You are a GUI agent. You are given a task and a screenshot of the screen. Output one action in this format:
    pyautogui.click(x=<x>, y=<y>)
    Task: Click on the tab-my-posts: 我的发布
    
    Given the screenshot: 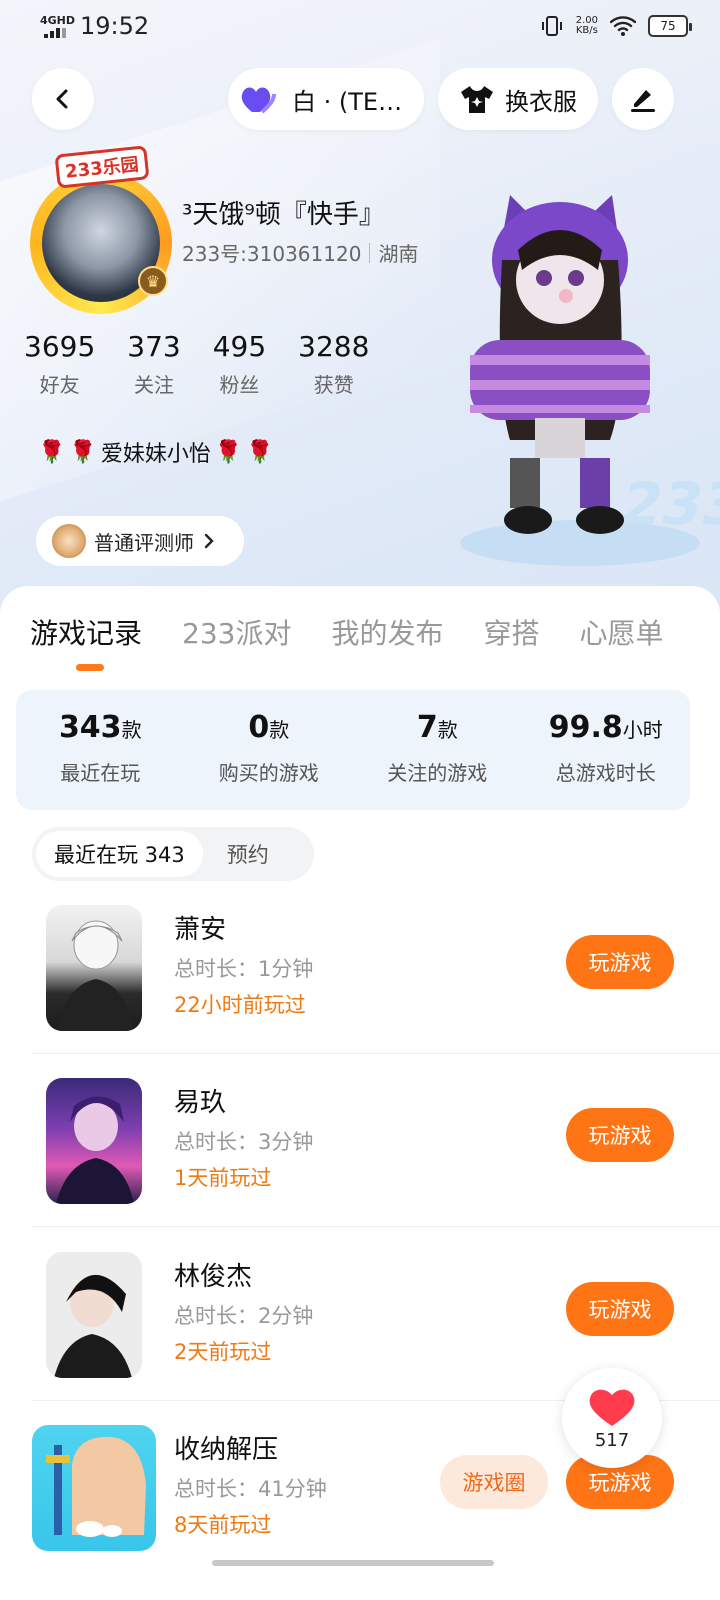 What is the action you would take?
    pyautogui.click(x=387, y=632)
    